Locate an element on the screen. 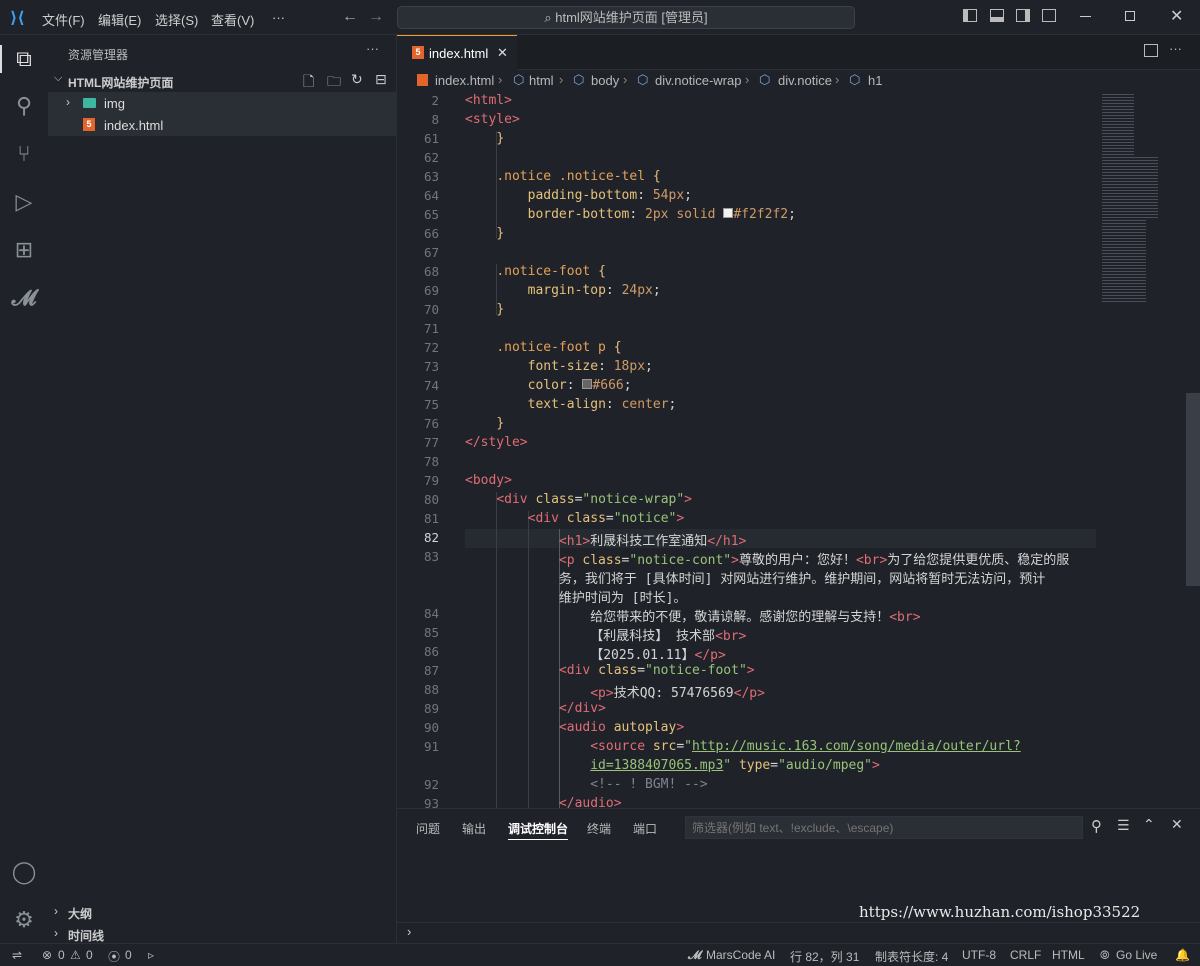  toggle-sidebar-icon is located at coordinates (970, 15).